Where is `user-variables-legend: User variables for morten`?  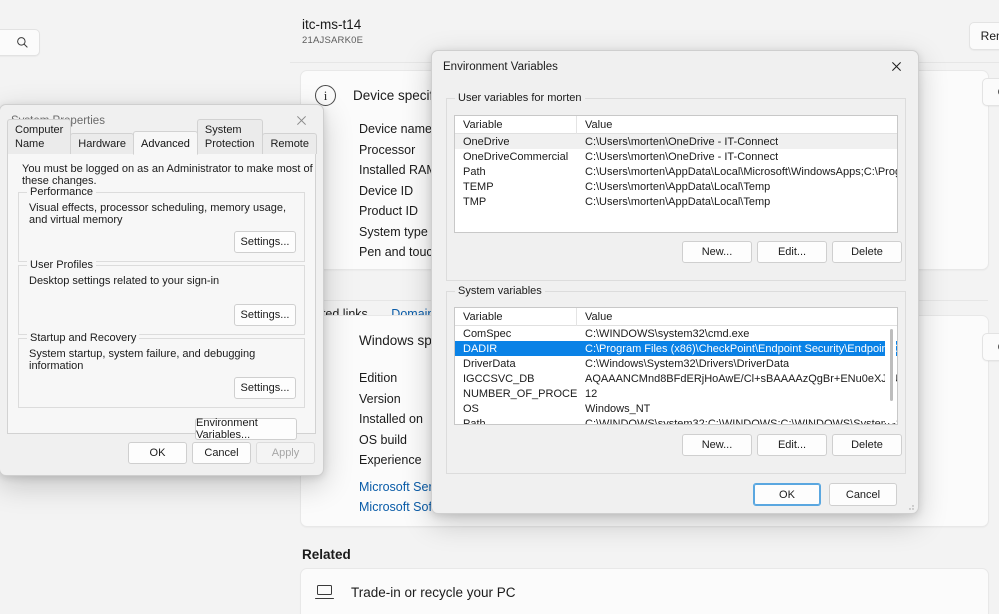 user-variables-legend: User variables for morten is located at coordinates (520, 98).